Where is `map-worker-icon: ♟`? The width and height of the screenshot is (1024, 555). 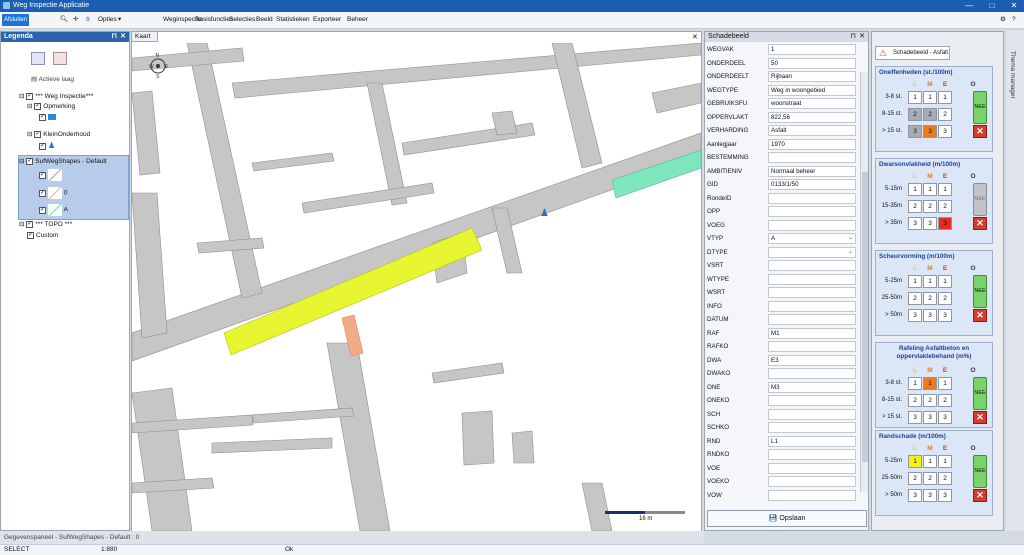
map-worker-icon: ♟ is located at coordinates (544, 213).